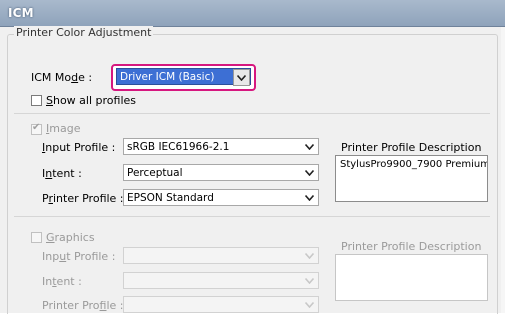 The height and width of the screenshot is (314, 505). Describe the element at coordinates (69, 281) in the screenshot. I see `graphics-intent-label-part: ent :` at that location.